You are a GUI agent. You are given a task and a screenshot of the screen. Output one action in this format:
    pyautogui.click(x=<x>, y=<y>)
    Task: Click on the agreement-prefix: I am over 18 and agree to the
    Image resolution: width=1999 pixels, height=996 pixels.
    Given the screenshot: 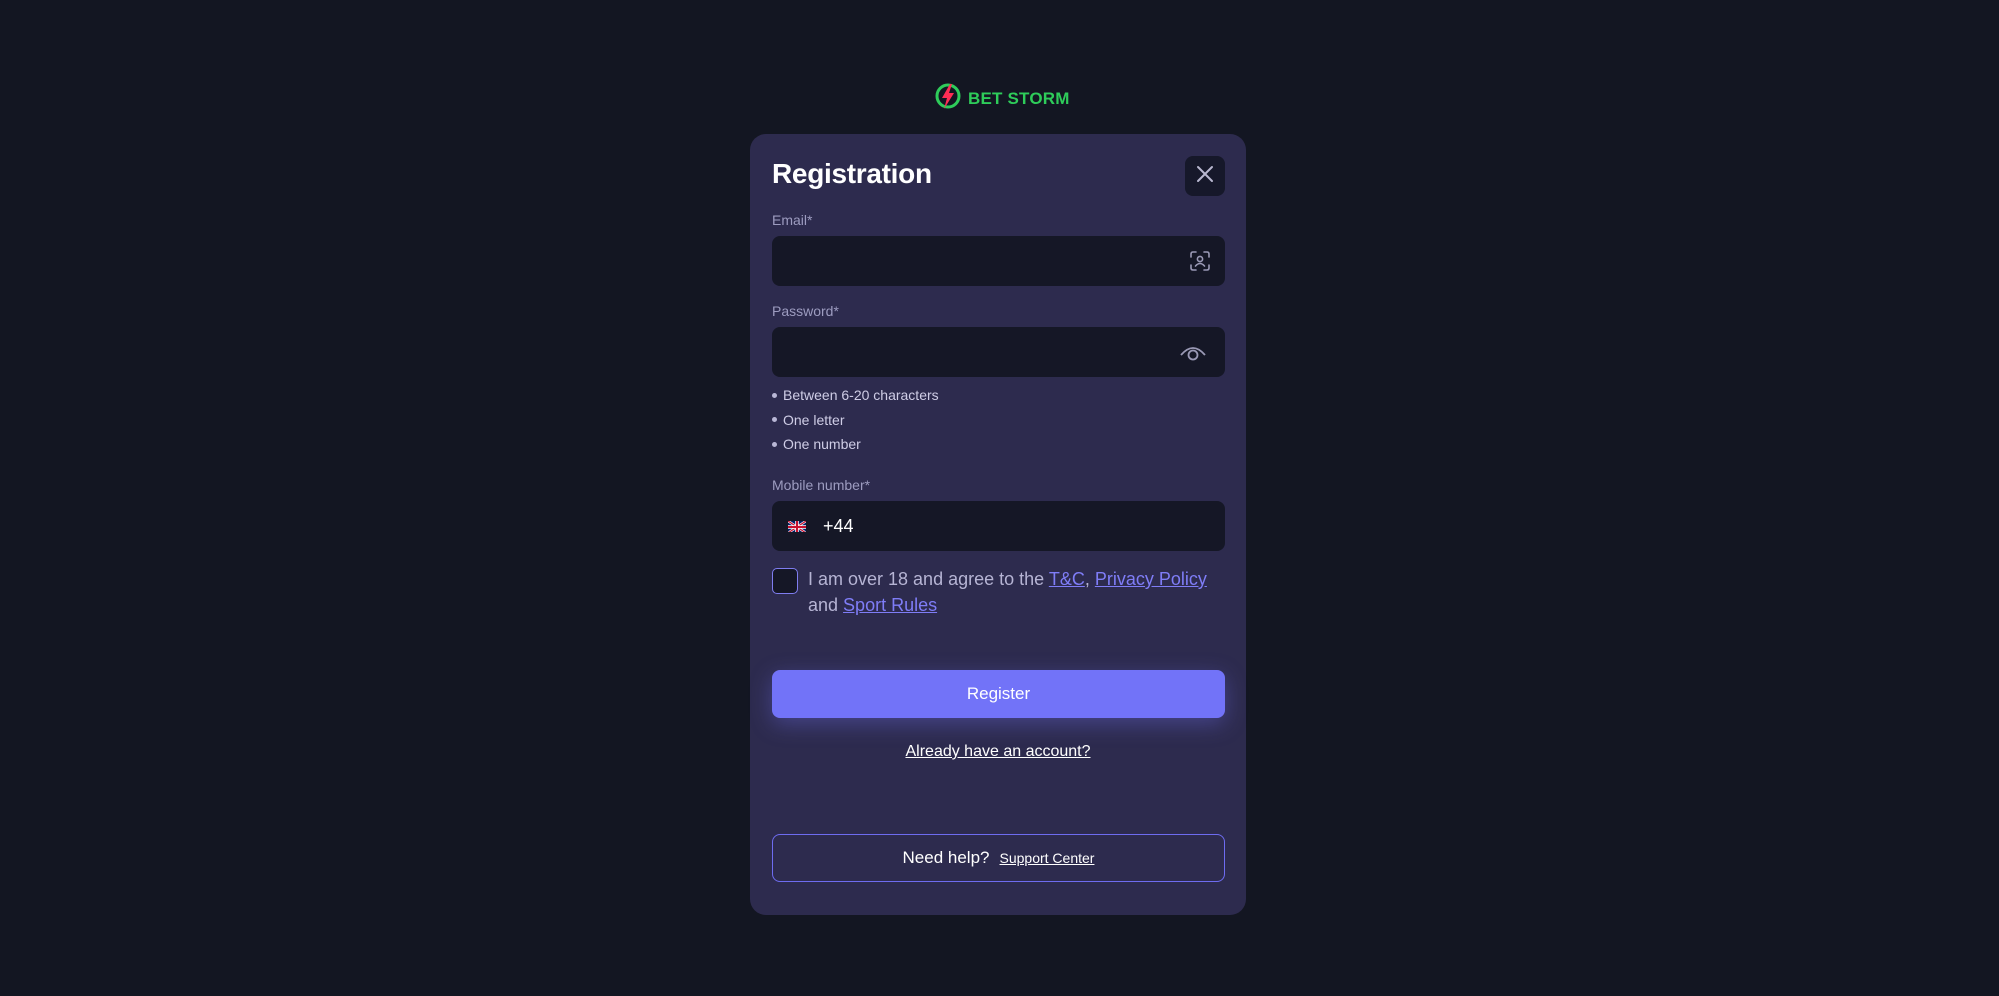 What is the action you would take?
    pyautogui.click(x=928, y=579)
    